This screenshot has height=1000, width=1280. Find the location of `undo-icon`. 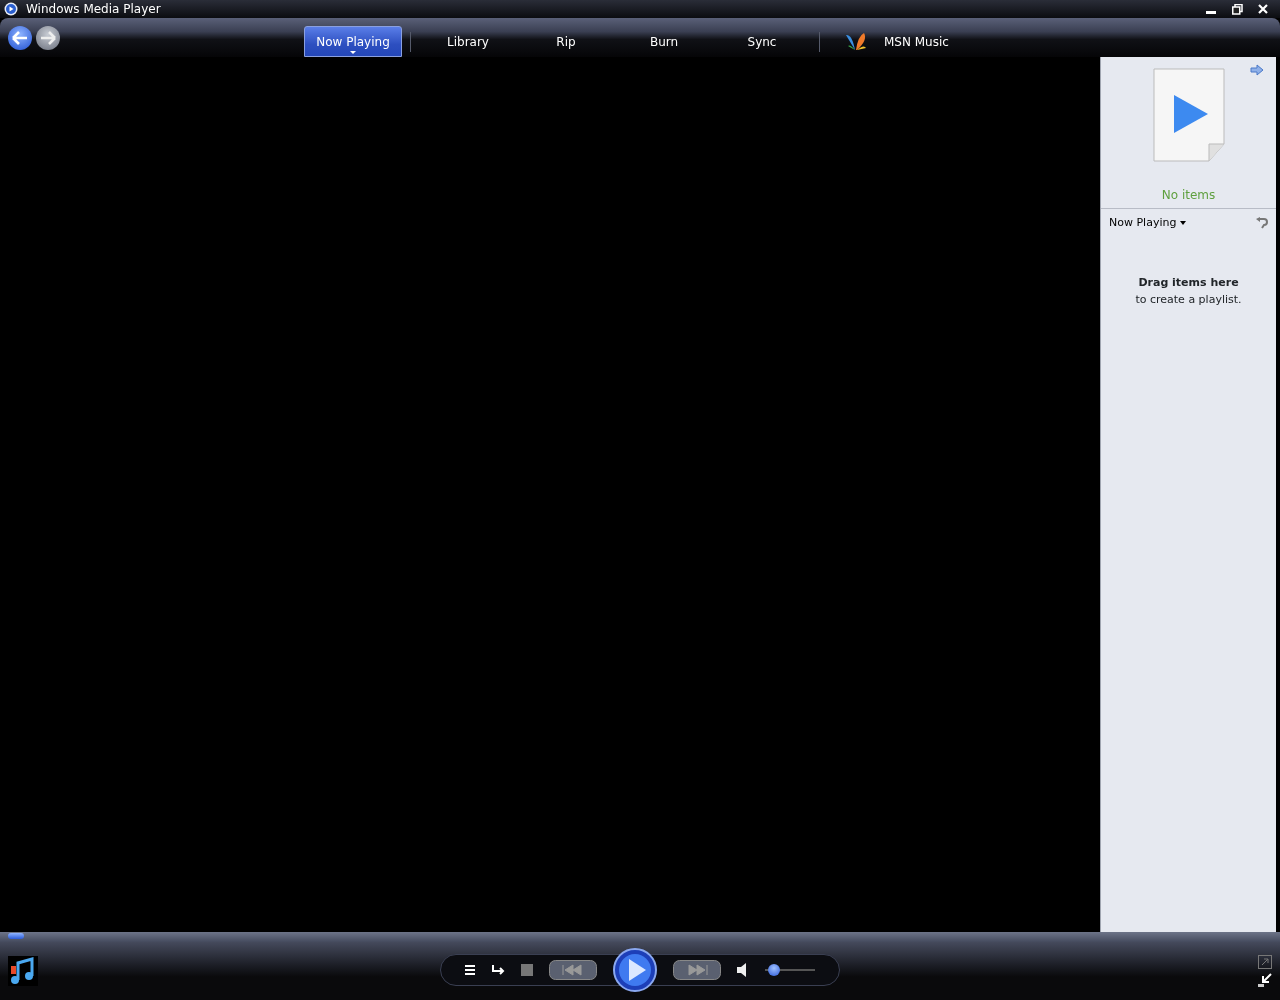

undo-icon is located at coordinates (1262, 223).